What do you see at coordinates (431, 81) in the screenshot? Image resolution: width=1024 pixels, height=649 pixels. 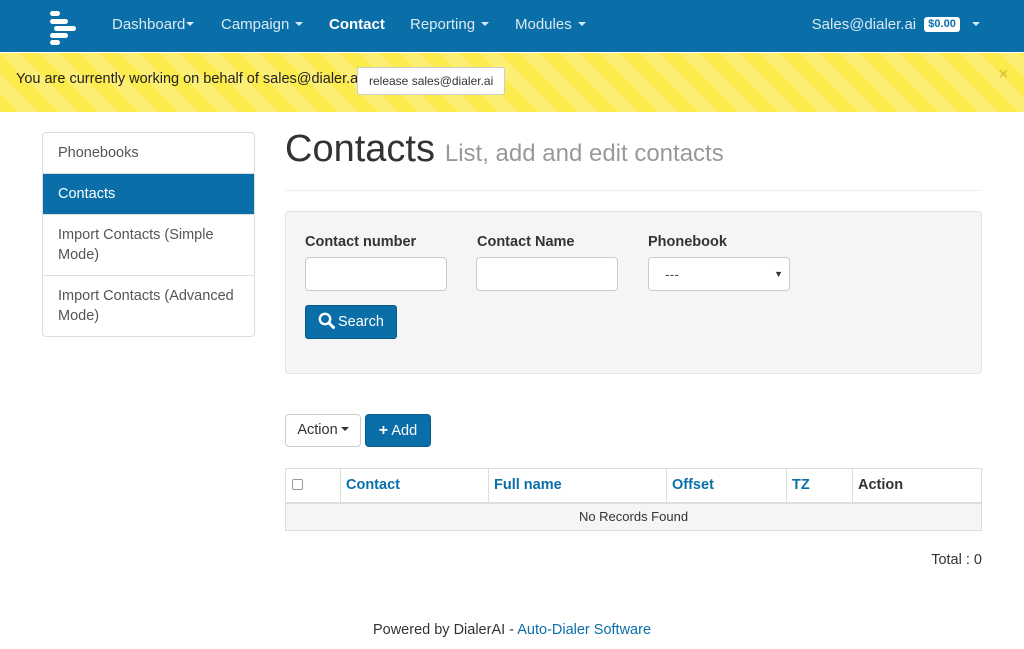 I see `release-button: release sales@dialer.ai` at bounding box center [431, 81].